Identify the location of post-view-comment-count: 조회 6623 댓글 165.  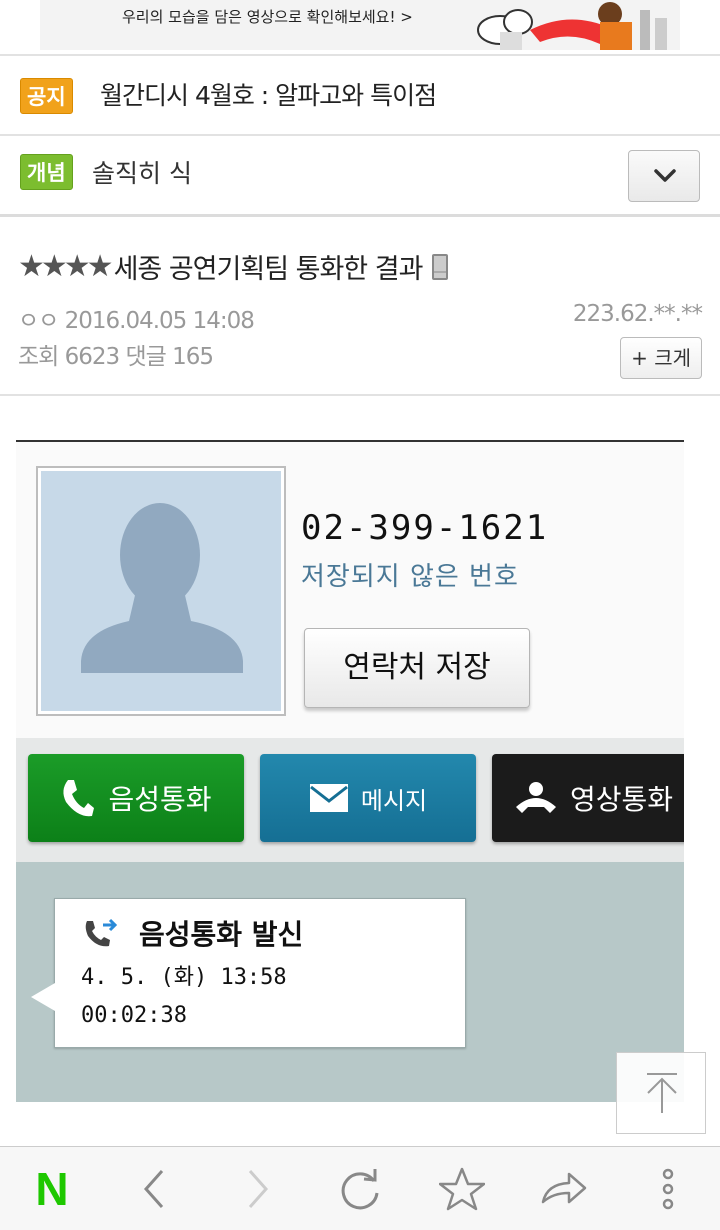
(116, 357).